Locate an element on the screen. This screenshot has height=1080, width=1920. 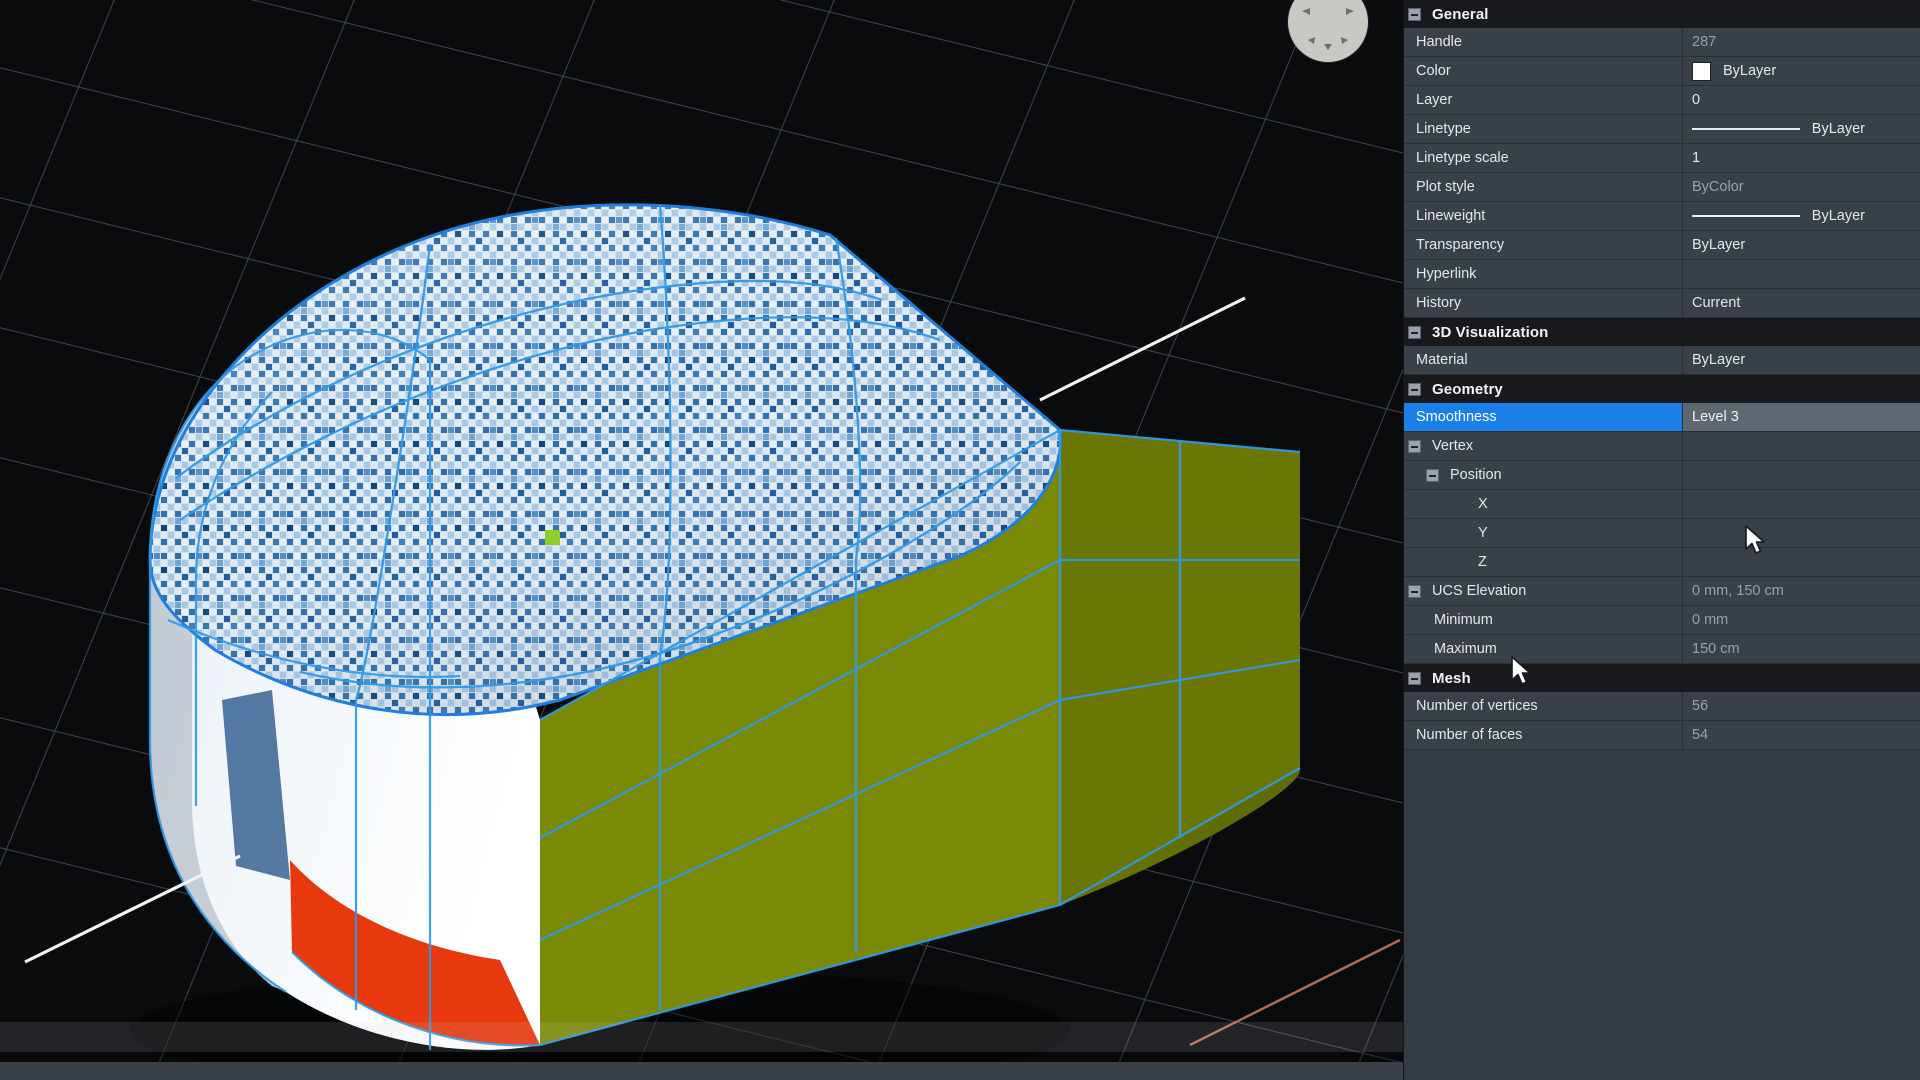
property-label: Minimum is located at coordinates (1463, 620).